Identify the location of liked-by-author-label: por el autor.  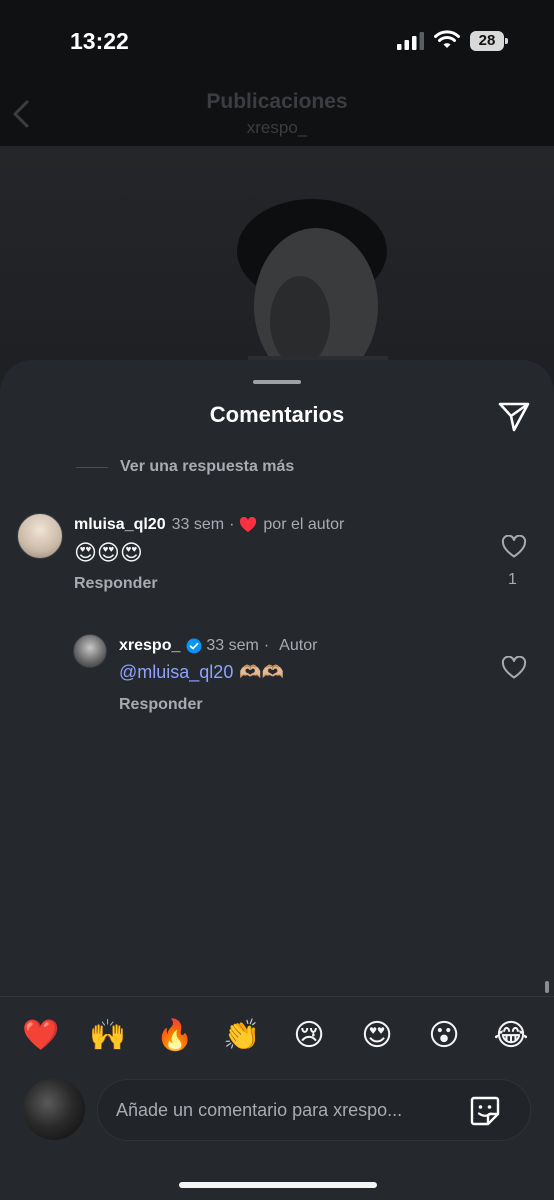
(304, 524).